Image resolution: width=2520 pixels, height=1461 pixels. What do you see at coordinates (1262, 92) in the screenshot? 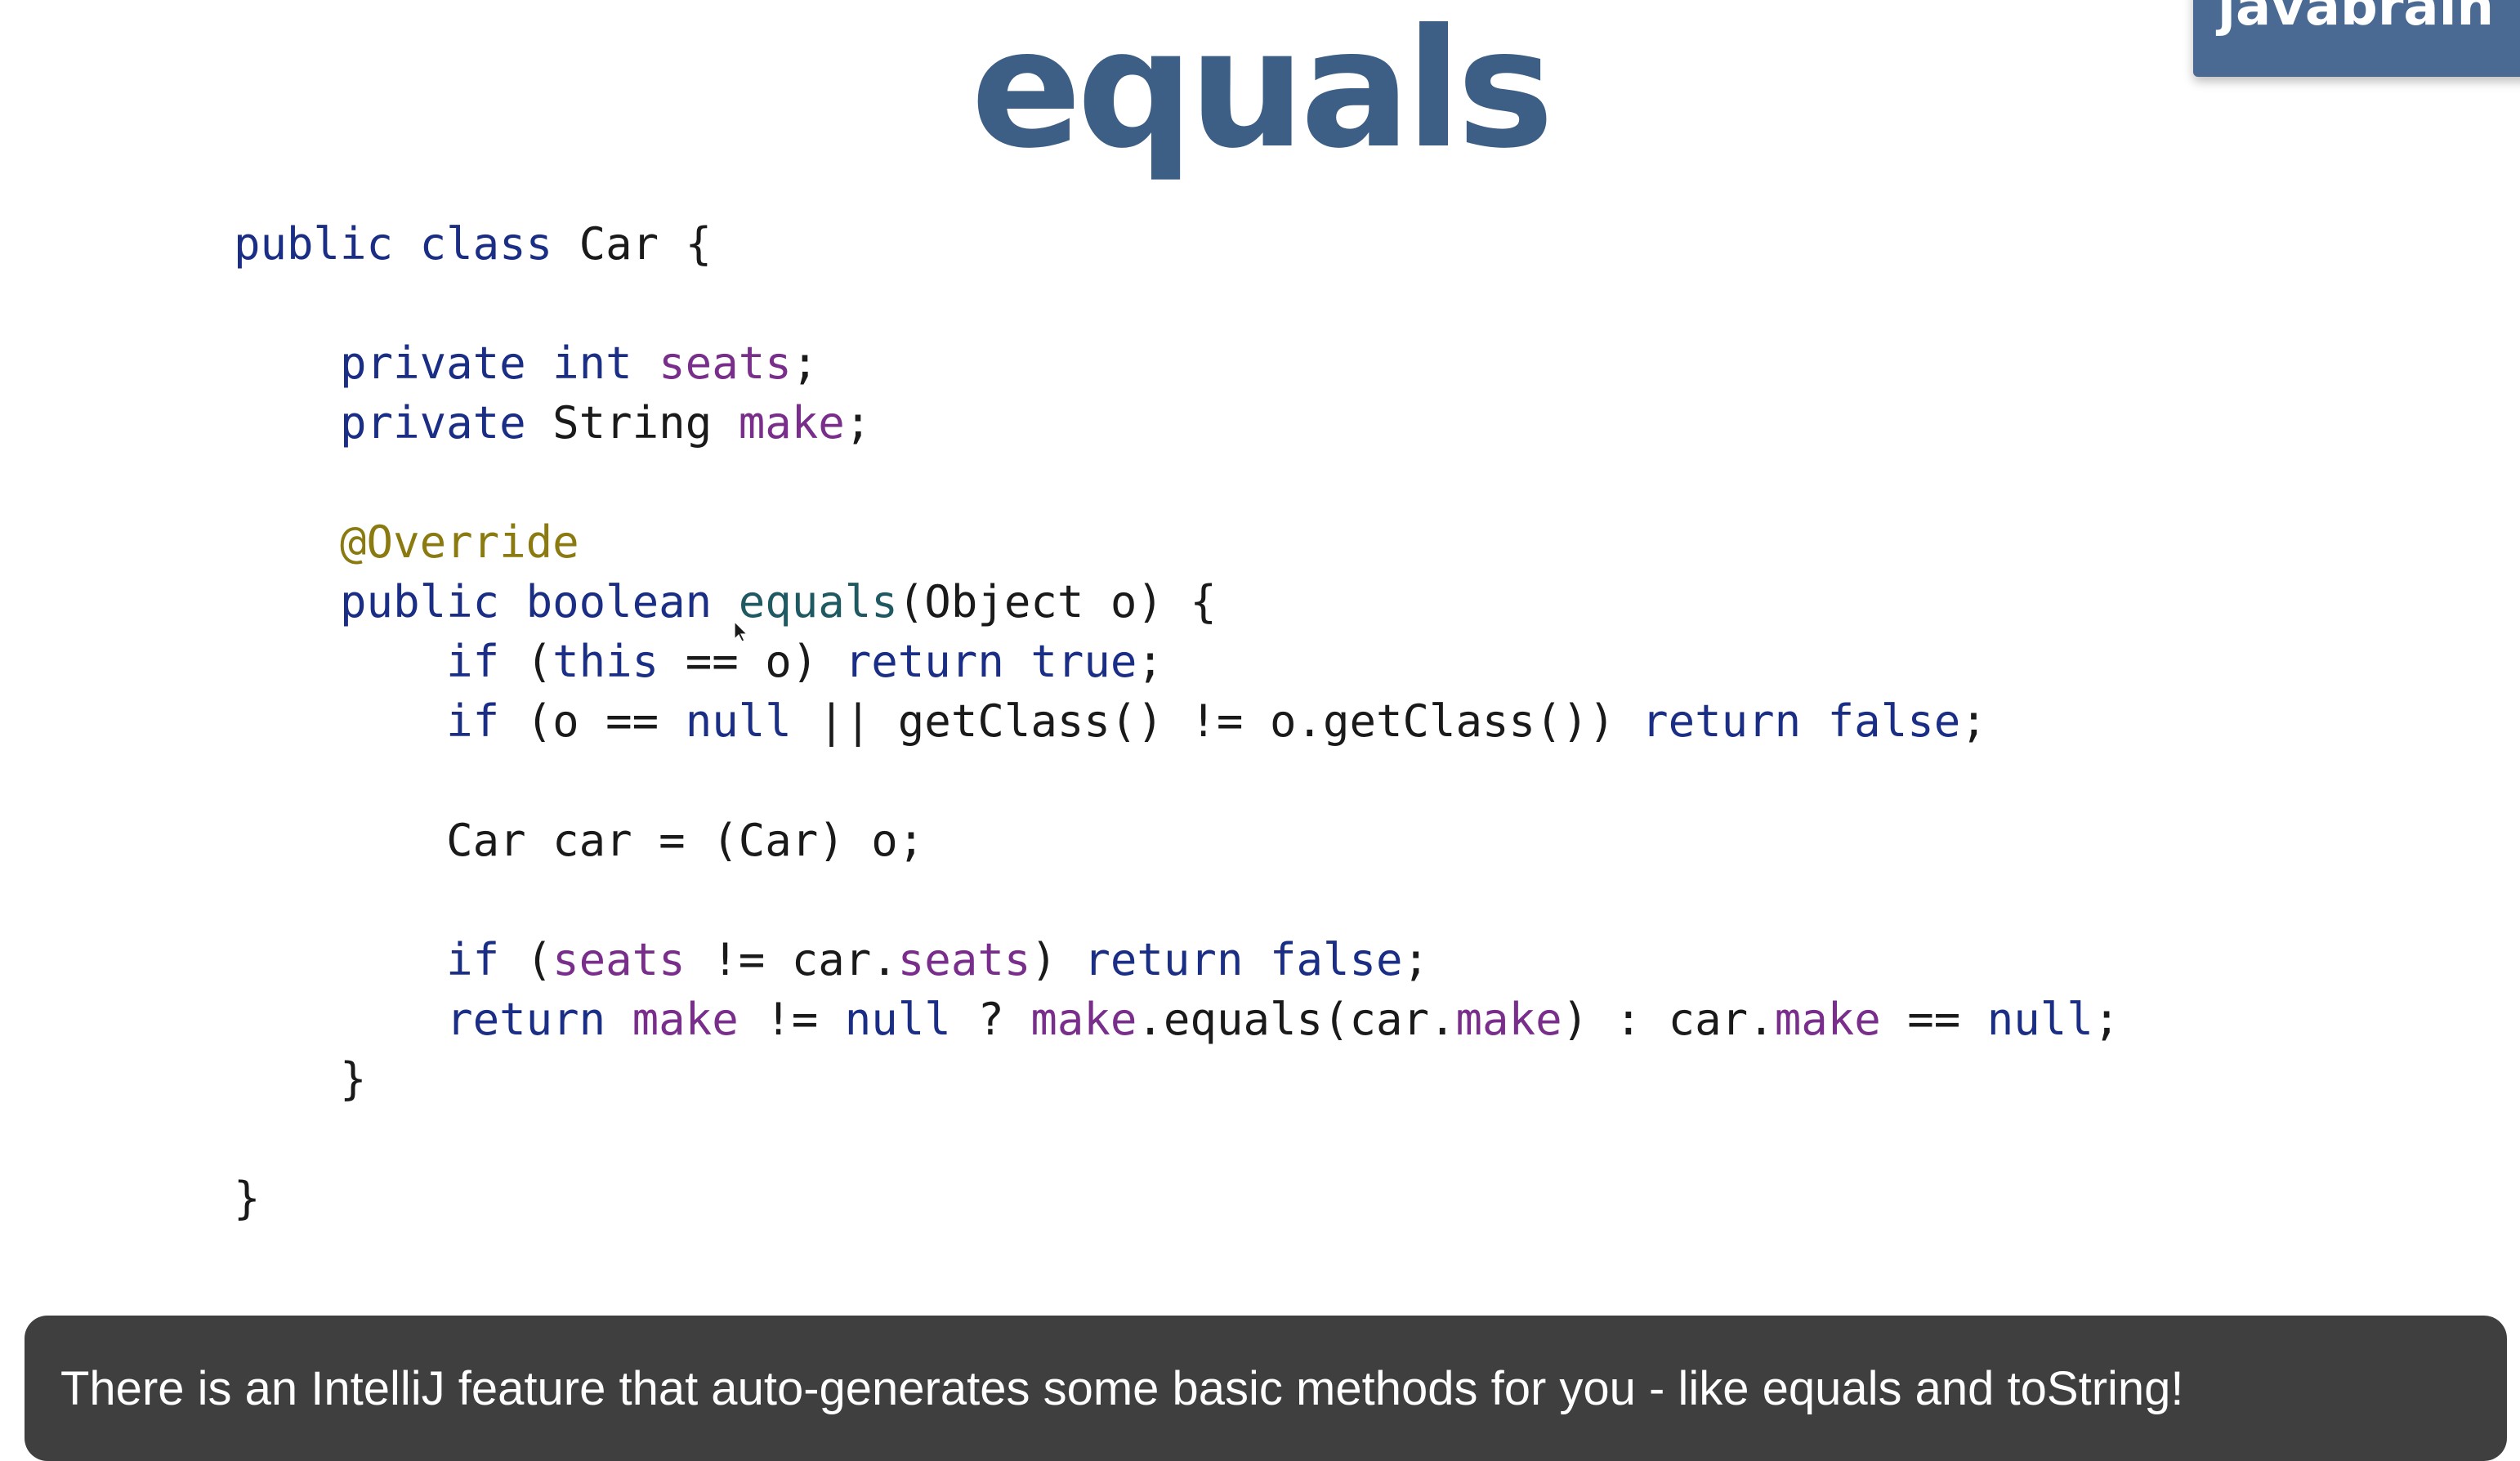
I see `slide-title: equals` at bounding box center [1262, 92].